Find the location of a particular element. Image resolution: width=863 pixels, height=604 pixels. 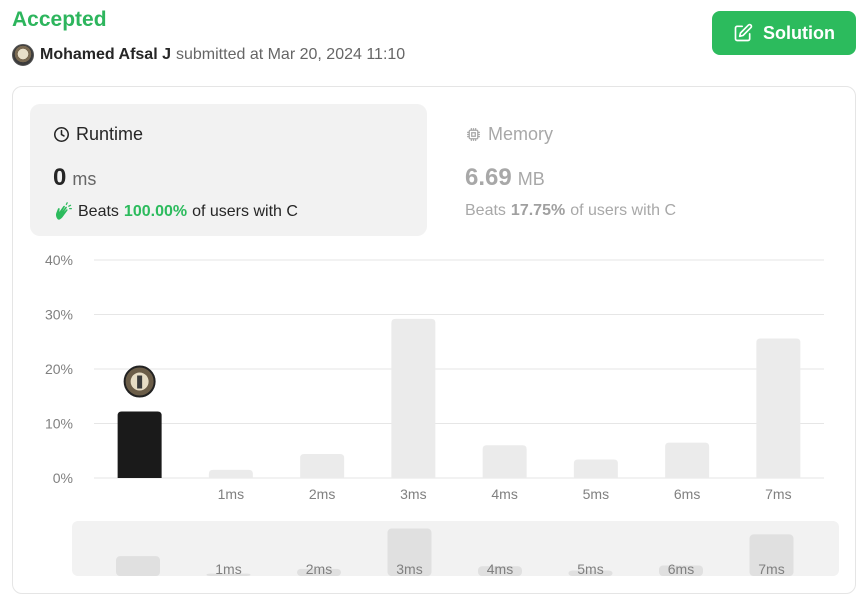

solution-button: Solution is located at coordinates (784, 33).